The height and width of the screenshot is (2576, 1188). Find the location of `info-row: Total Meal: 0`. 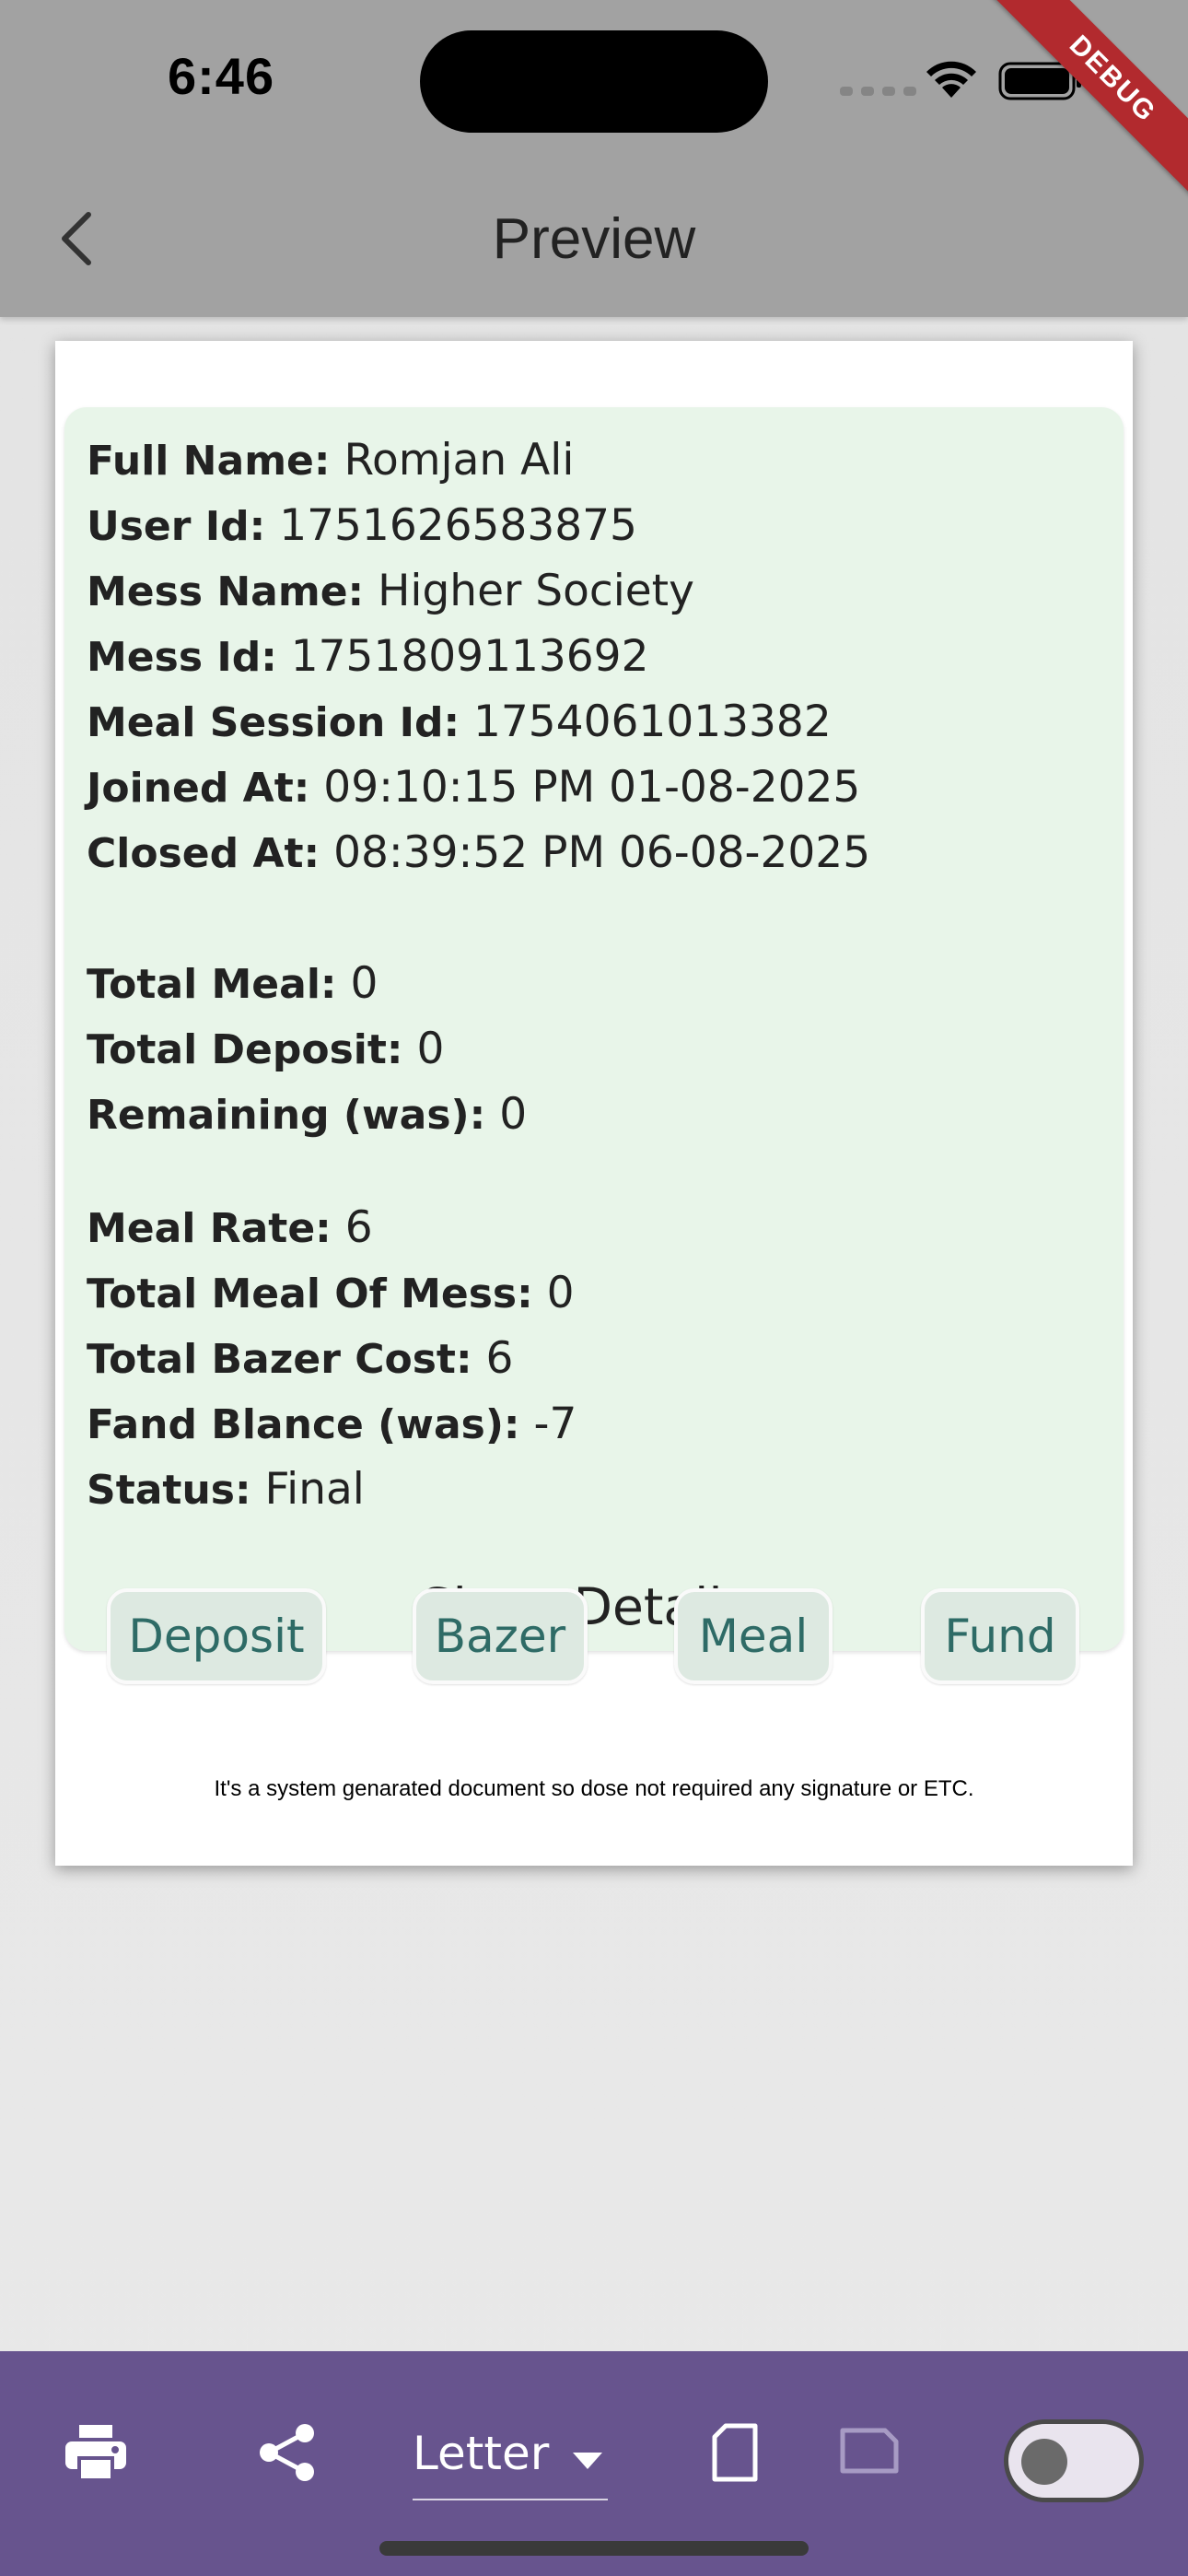

info-row: Total Meal: 0 is located at coordinates (307, 983).